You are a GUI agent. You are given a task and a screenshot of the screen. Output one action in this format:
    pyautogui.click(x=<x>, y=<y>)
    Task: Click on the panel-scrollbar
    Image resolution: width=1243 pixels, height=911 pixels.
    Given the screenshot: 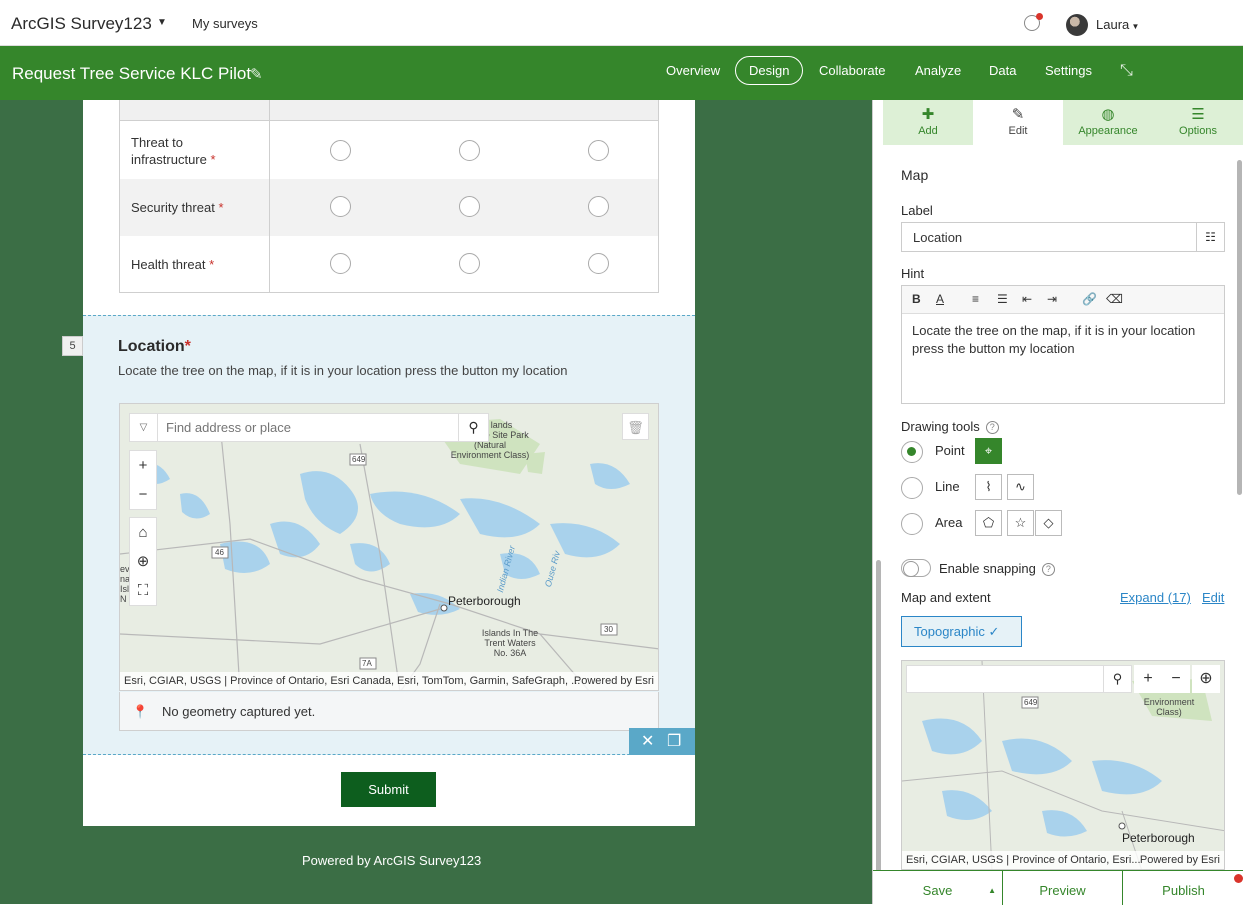 What is the action you would take?
    pyautogui.click(x=1239, y=327)
    